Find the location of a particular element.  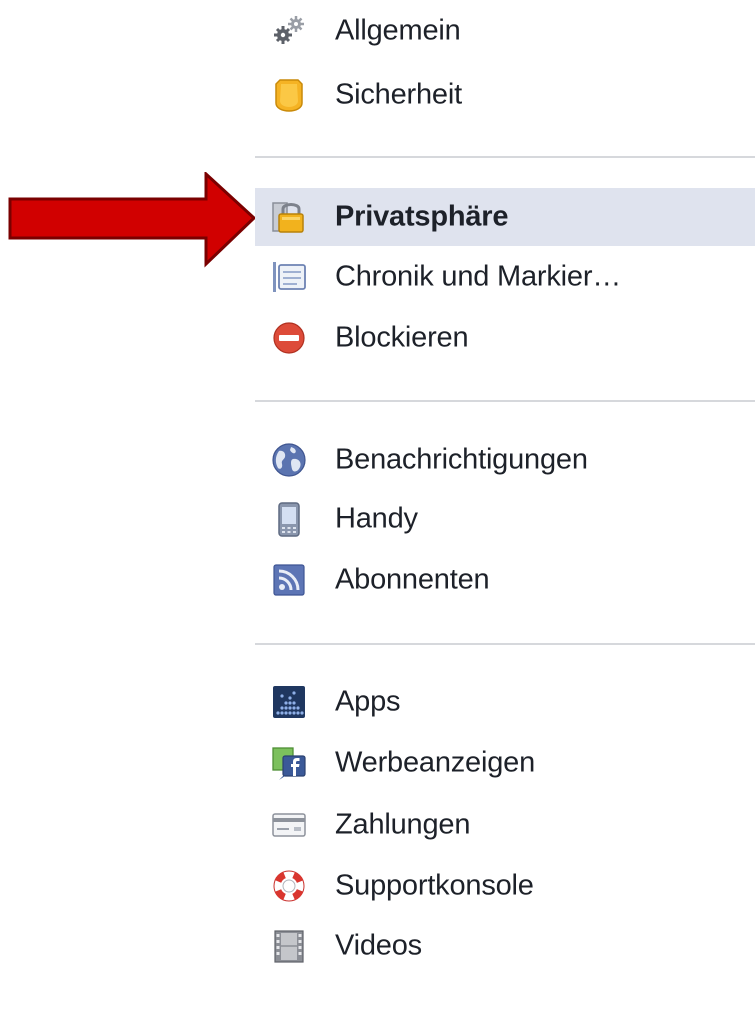

credit-card-icon is located at coordinates (289, 825).